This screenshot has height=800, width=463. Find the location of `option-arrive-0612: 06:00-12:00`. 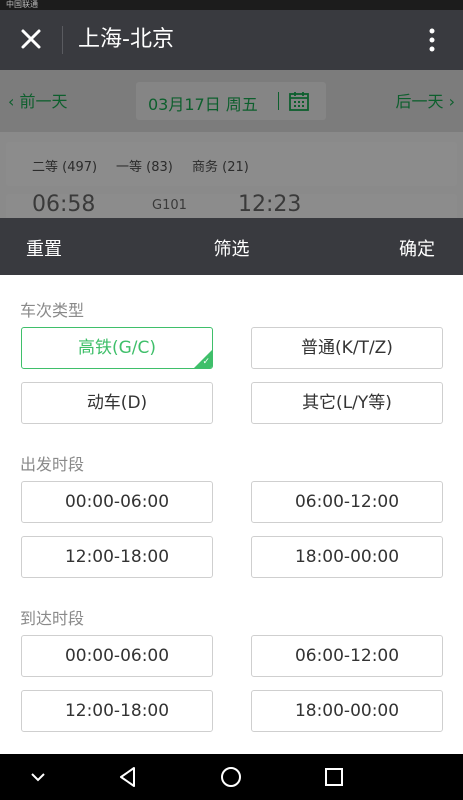

option-arrive-0612: 06:00-12:00 is located at coordinates (347, 656).